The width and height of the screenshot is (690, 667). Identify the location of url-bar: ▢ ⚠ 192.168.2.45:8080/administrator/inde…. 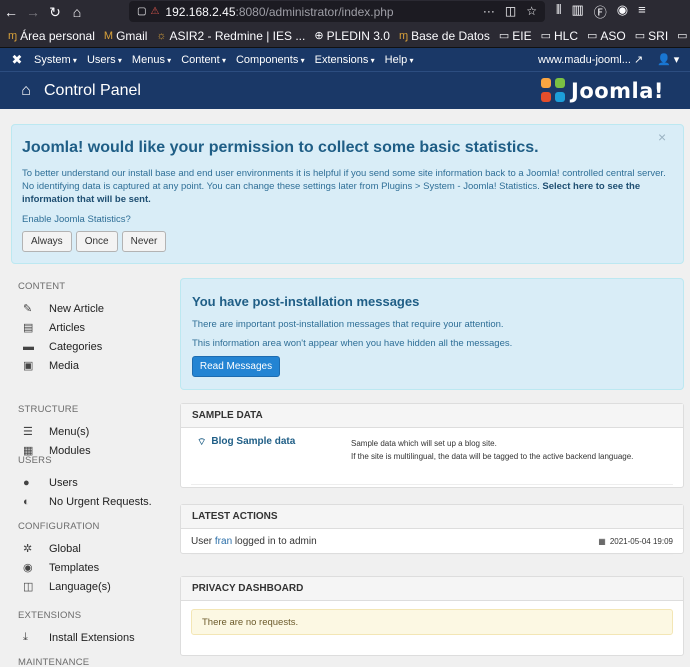
(337, 11).